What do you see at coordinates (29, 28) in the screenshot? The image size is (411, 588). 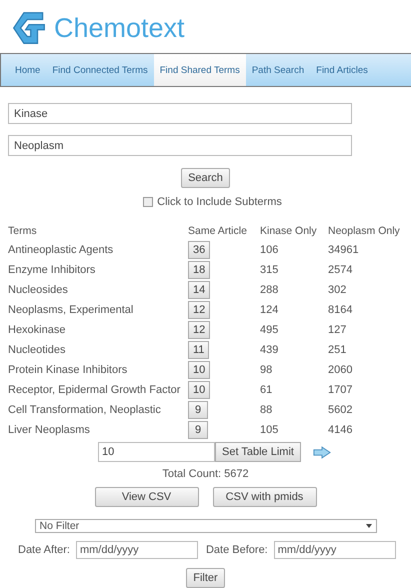 I see `logo-icon` at bounding box center [29, 28].